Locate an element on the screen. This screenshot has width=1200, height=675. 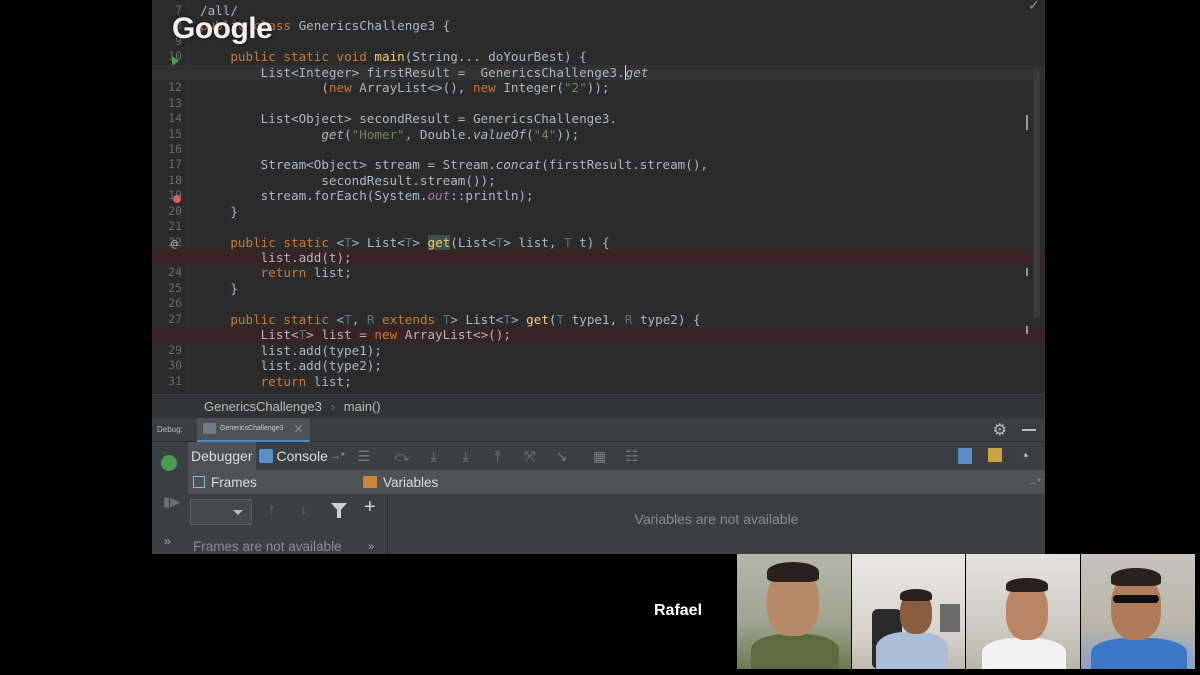
show-execution-point-icon: ⤼ is located at coordinates (402, 456).